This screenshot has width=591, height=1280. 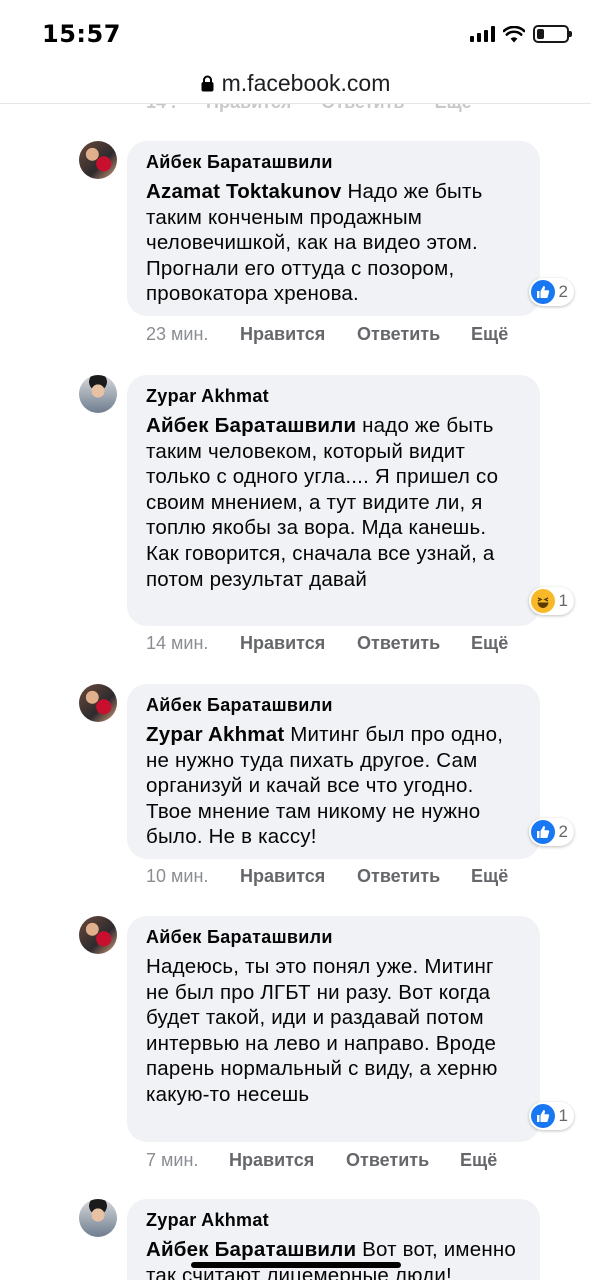 I want to click on mention-link: Azamat Toktakunov, so click(x=244, y=191).